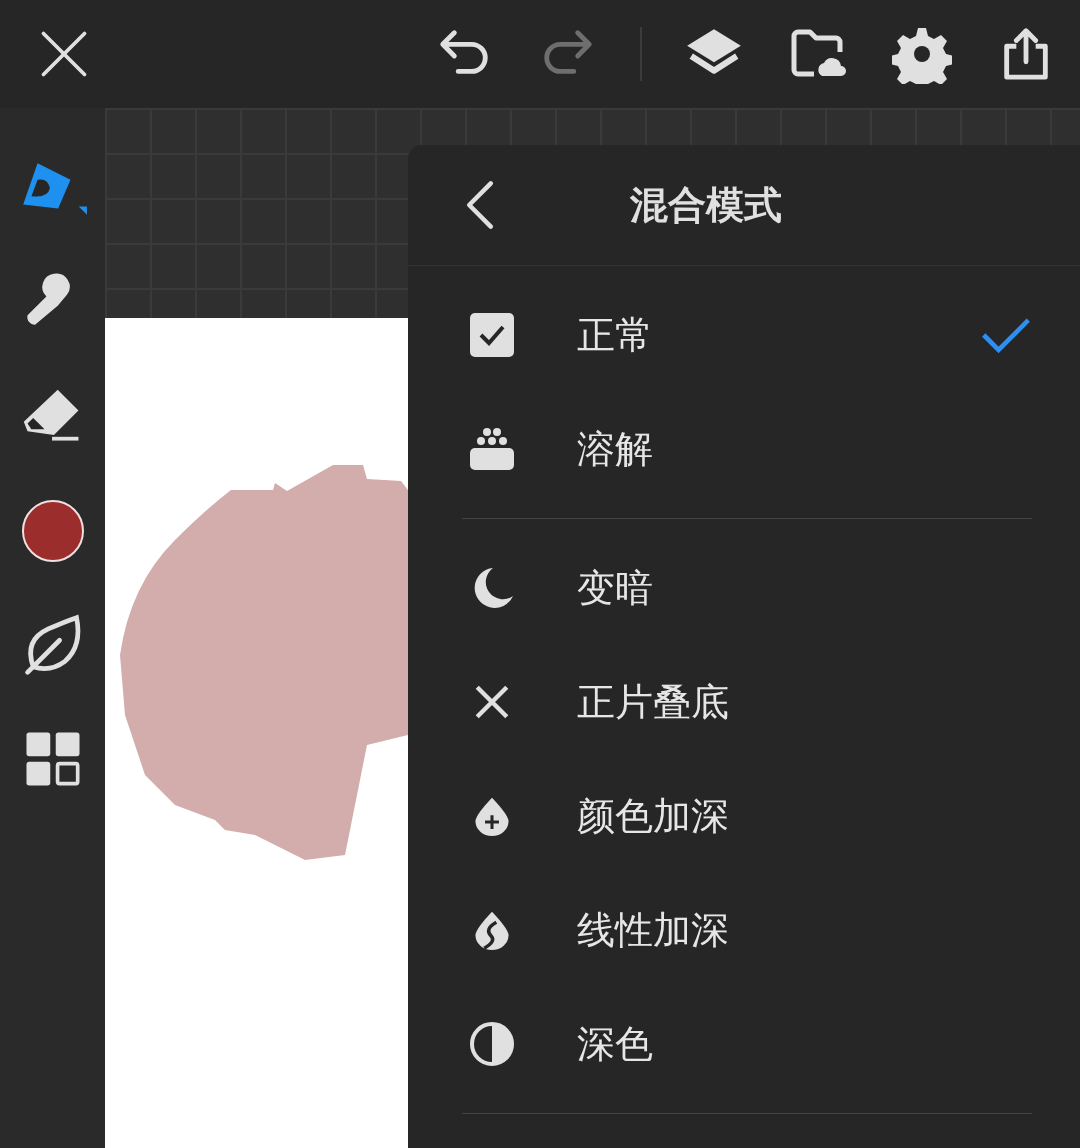  What do you see at coordinates (706, 205) in the screenshot?
I see `panel-title: 混合模式` at bounding box center [706, 205].